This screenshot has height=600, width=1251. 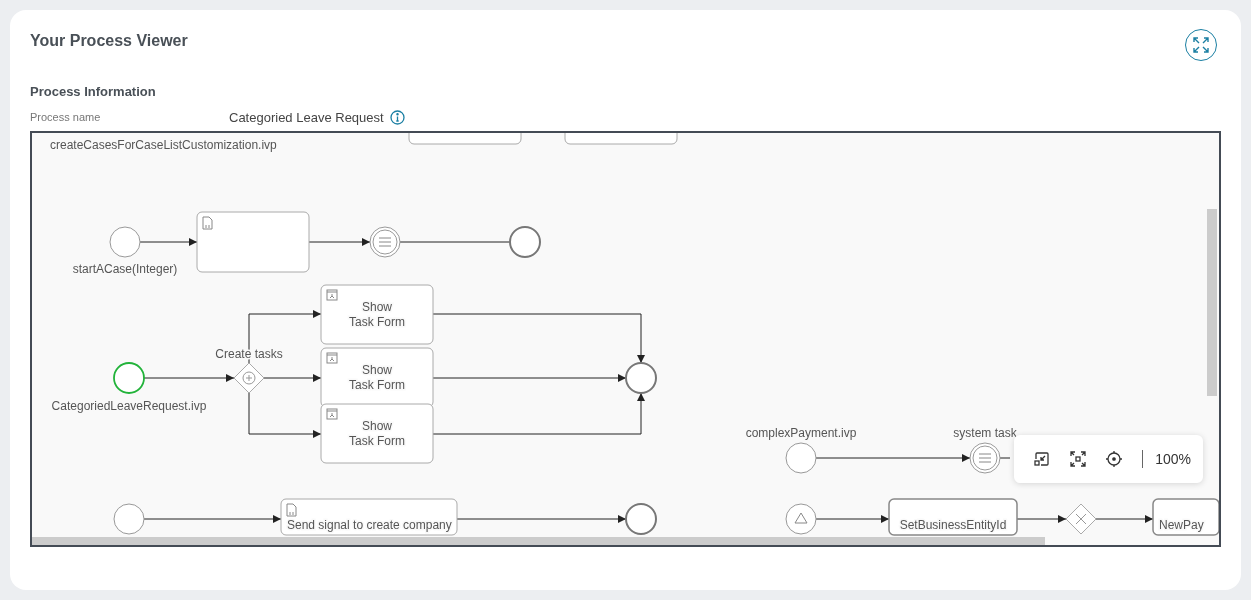 What do you see at coordinates (953, 525) in the screenshot?
I see `node-label: SetBusinessEntityId` at bounding box center [953, 525].